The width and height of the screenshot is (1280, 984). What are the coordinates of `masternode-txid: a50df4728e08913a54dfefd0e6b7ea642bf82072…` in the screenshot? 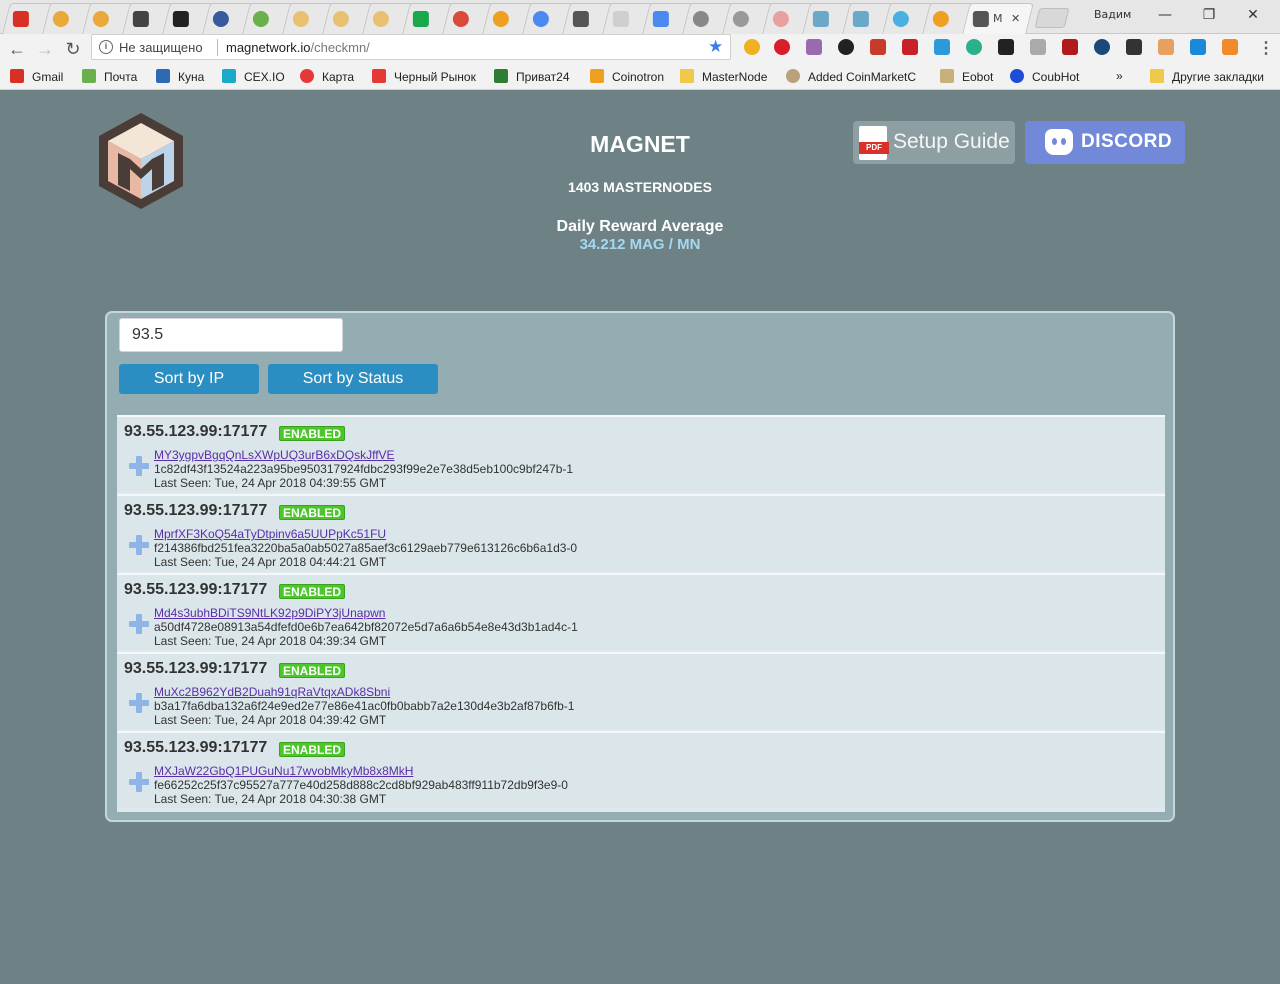 It's located at (366, 627).